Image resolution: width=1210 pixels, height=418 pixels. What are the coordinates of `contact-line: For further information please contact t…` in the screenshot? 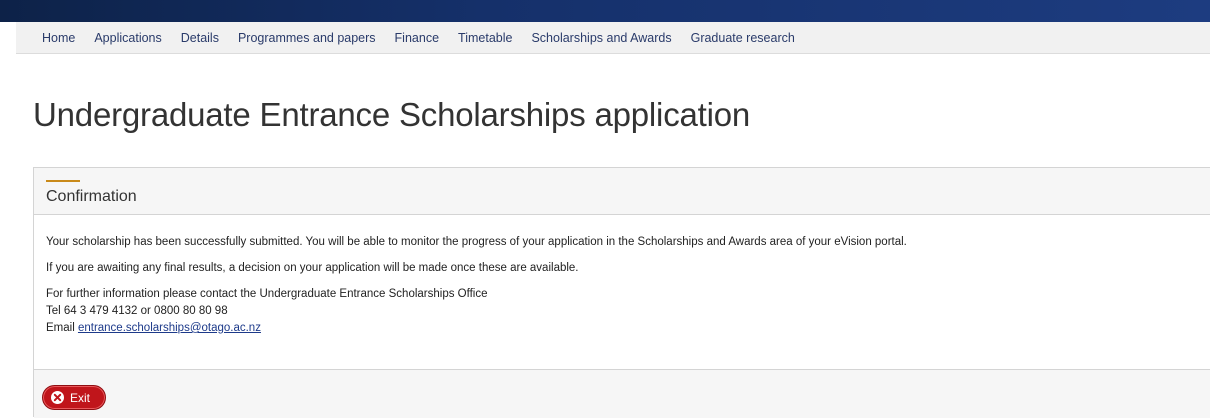 It's located at (267, 294).